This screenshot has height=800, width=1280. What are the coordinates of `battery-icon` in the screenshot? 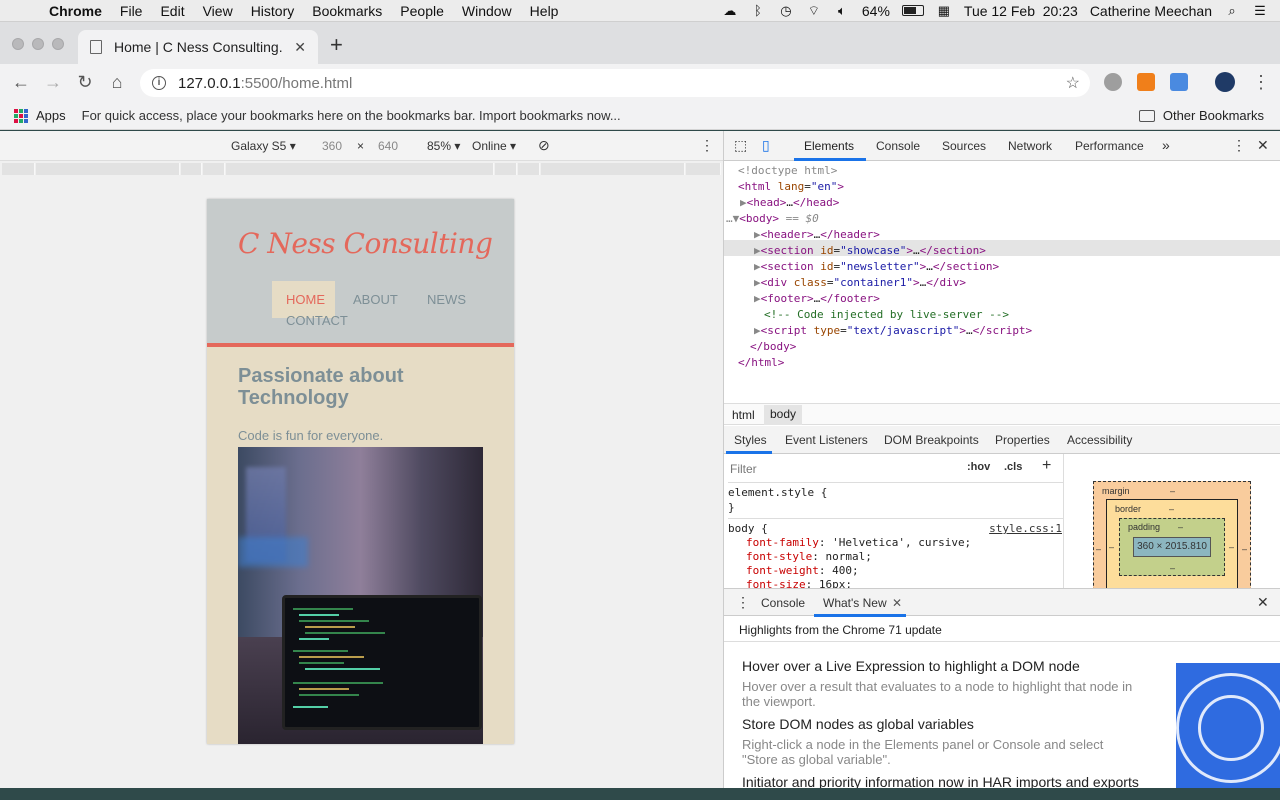 It's located at (912, 10).